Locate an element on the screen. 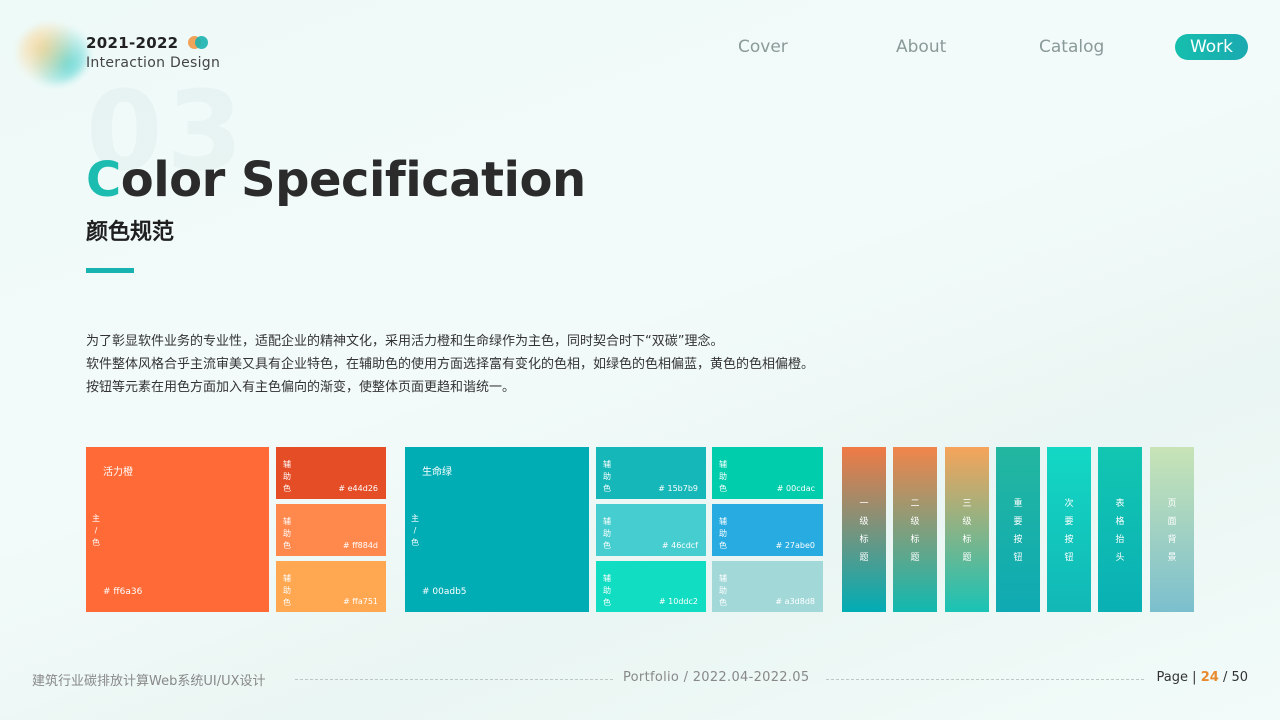 This screenshot has width=1280, height=720. gradient-bar-page-background: 页面背景 is located at coordinates (1172, 529).